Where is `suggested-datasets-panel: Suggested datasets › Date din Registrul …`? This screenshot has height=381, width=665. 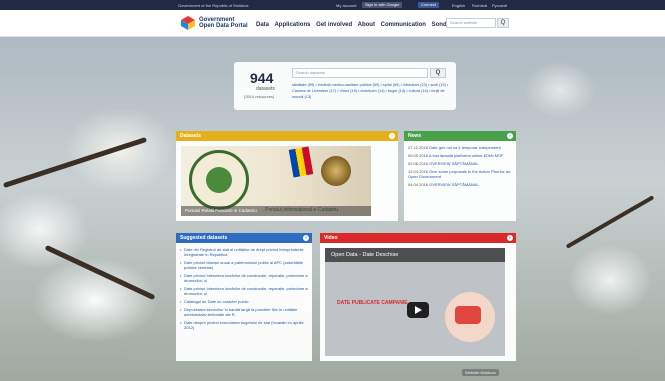
suggested-datasets-panel: Suggested datasets › Date din Registrul … is located at coordinates (244, 297).